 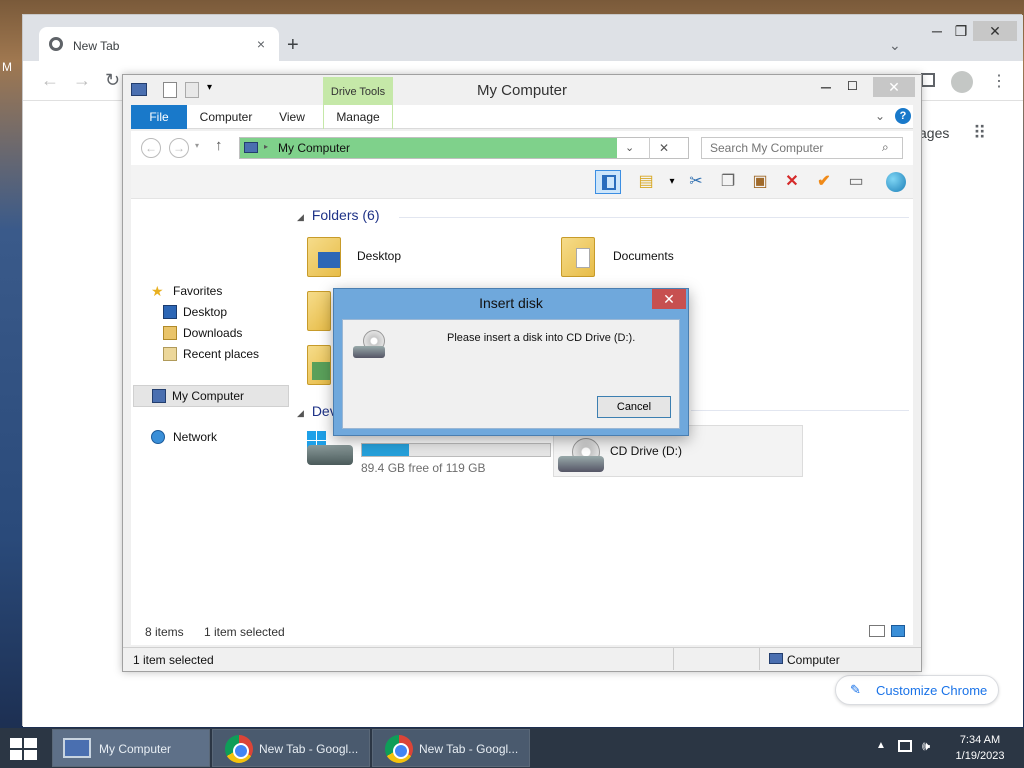 I want to click on paste-icon: ▣, so click(x=760, y=182).